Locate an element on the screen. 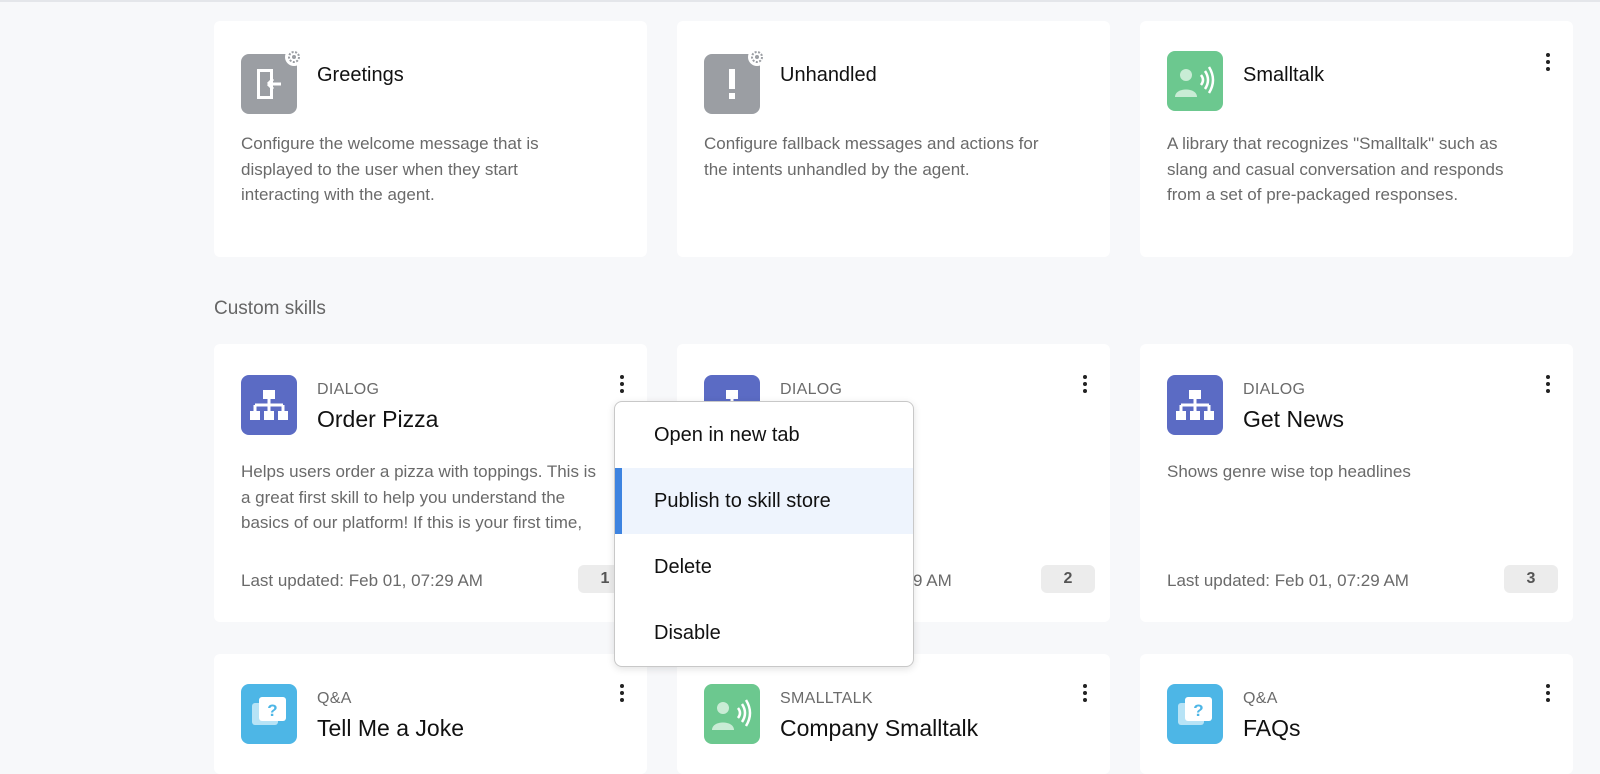  exclamation-icon is located at coordinates (735, 81).